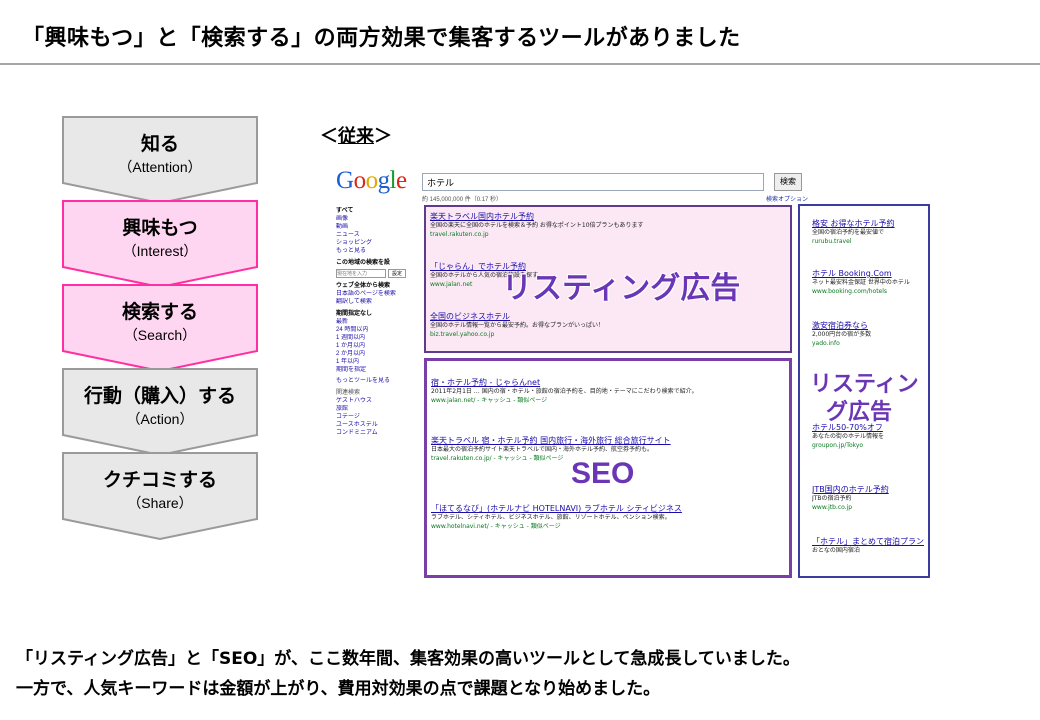  What do you see at coordinates (376, 417) in the screenshot?
I see `nav-related-item: コテージ` at bounding box center [376, 417].